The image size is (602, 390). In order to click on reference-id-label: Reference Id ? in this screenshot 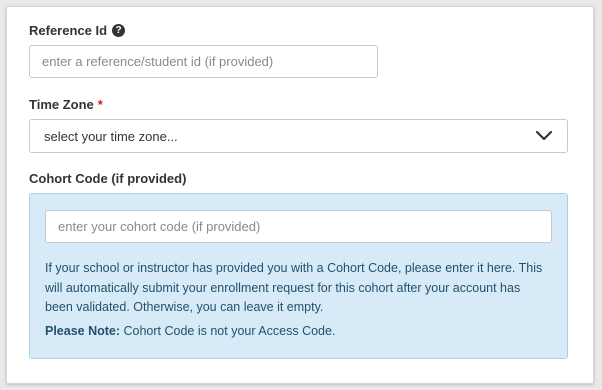, I will do `click(77, 30)`.